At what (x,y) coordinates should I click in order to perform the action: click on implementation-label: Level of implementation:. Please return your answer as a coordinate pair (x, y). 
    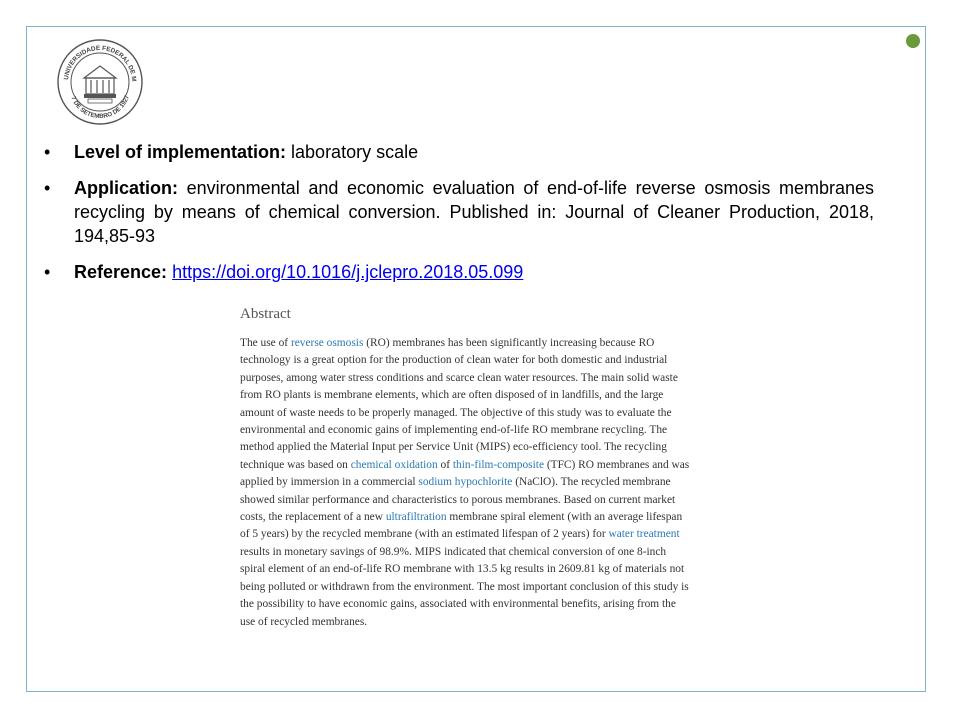
    Looking at the image, I should click on (180, 152).